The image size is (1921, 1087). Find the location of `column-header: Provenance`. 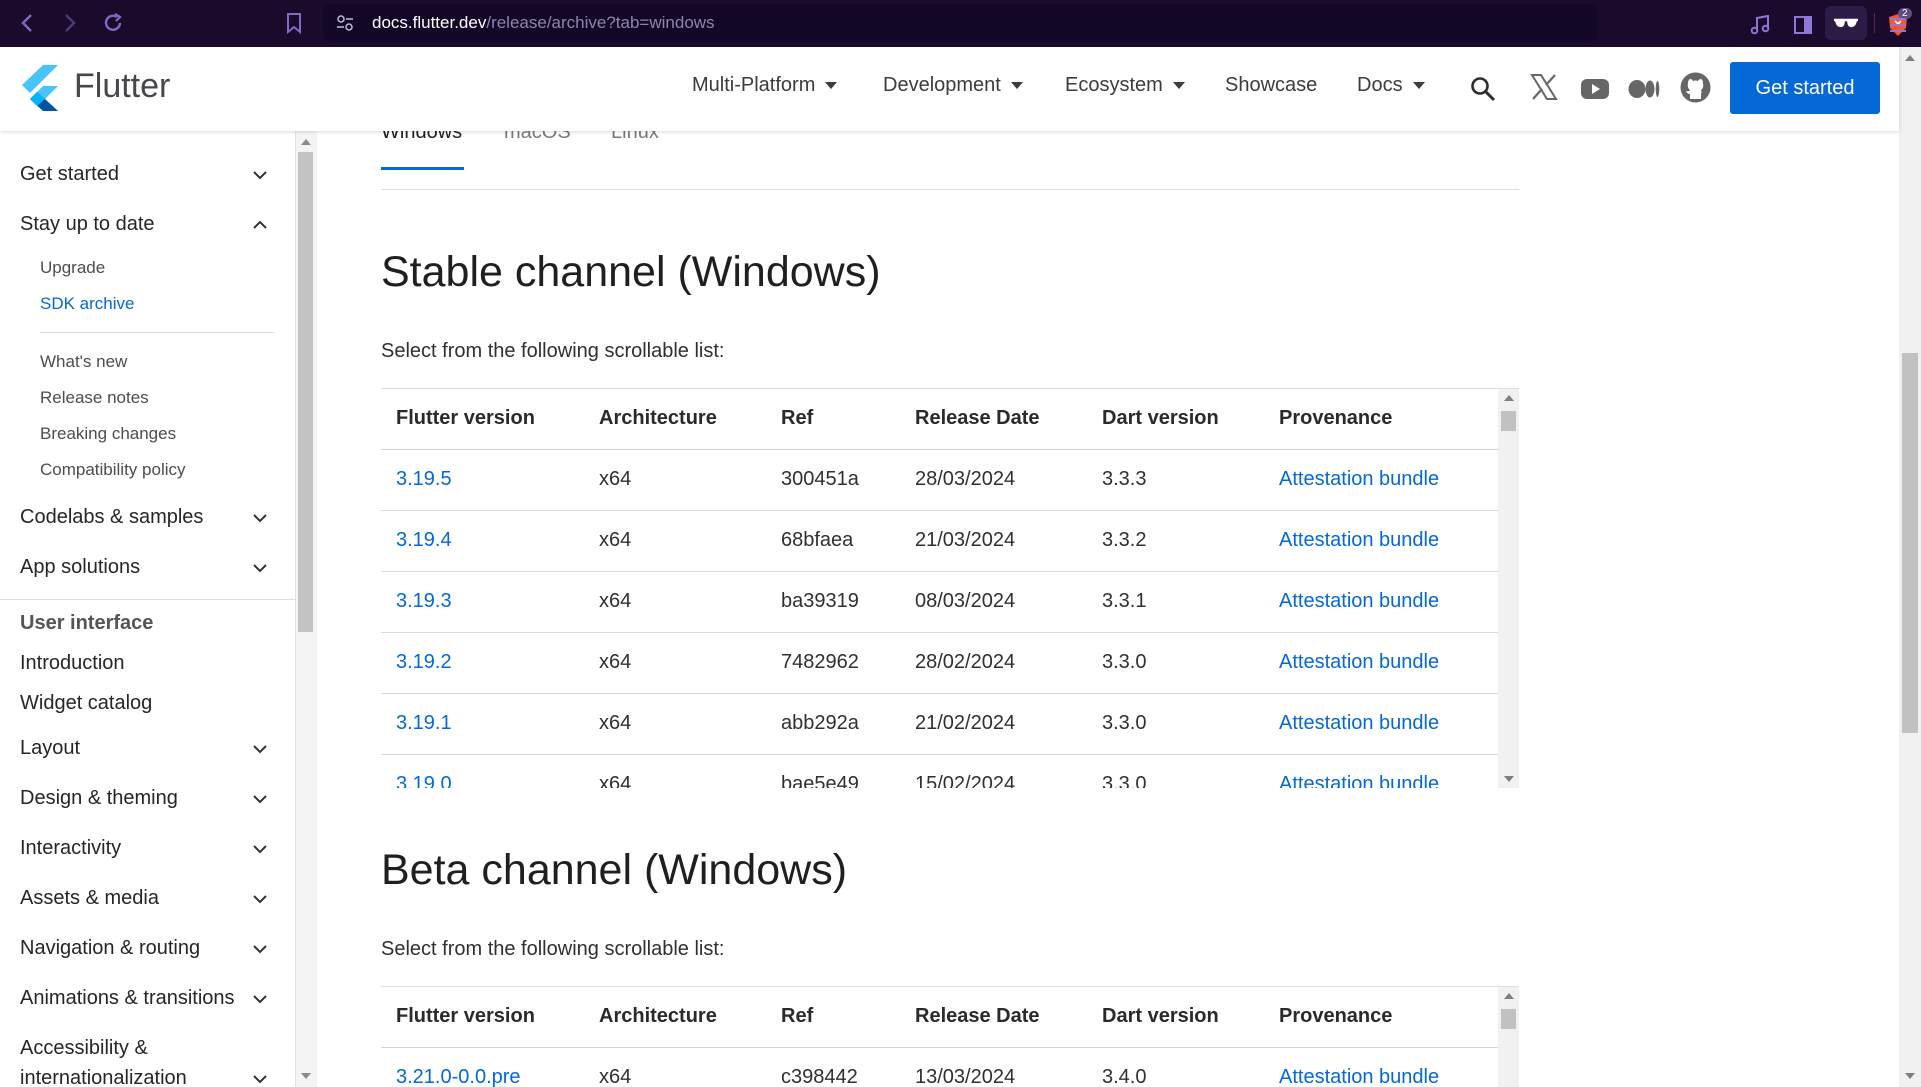

column-header: Provenance is located at coordinates (1336, 418).